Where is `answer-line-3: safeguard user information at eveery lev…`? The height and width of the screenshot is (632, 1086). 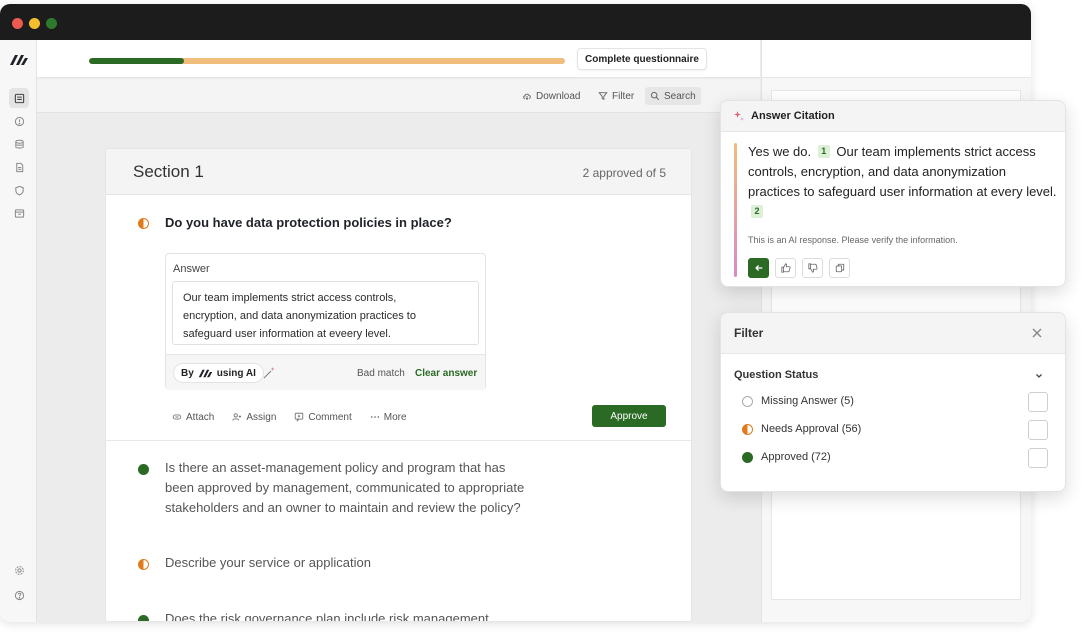
answer-line-3: safeguard user information at eveery lev… is located at coordinates (287, 334).